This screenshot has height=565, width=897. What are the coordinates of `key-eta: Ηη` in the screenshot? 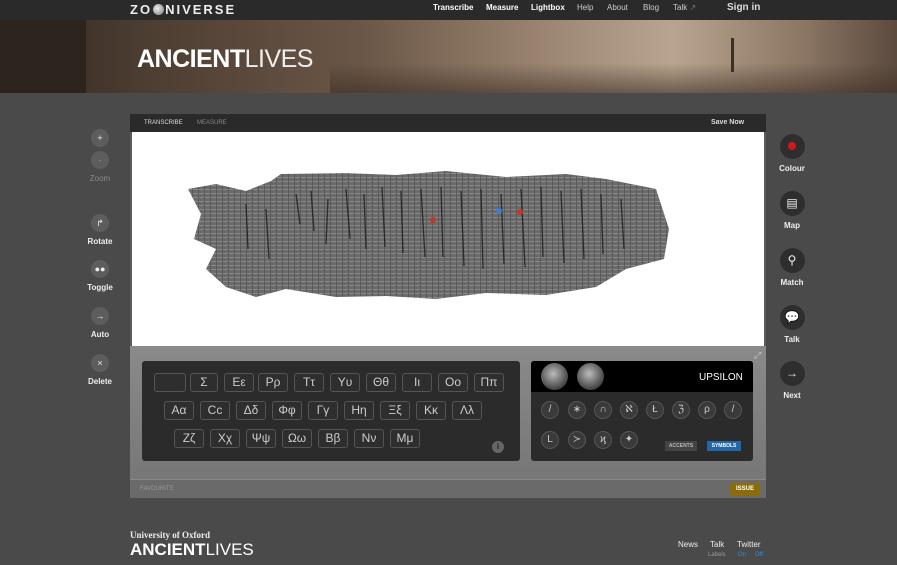 It's located at (359, 410).